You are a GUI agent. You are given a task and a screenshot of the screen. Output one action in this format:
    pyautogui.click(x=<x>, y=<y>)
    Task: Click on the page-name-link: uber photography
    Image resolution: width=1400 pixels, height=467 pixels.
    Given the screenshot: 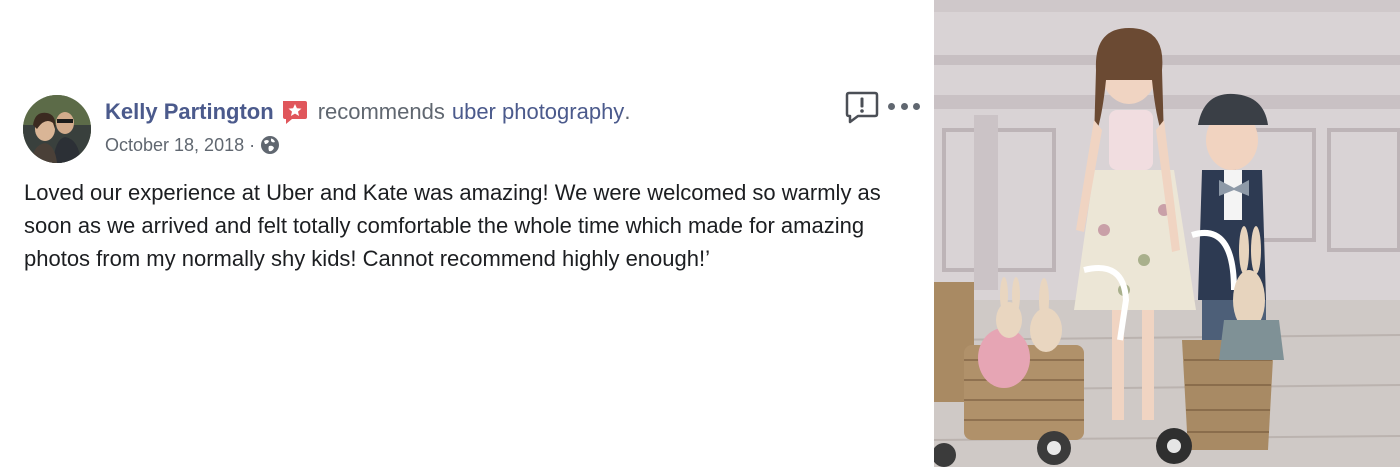 What is the action you would take?
    pyautogui.click(x=538, y=112)
    